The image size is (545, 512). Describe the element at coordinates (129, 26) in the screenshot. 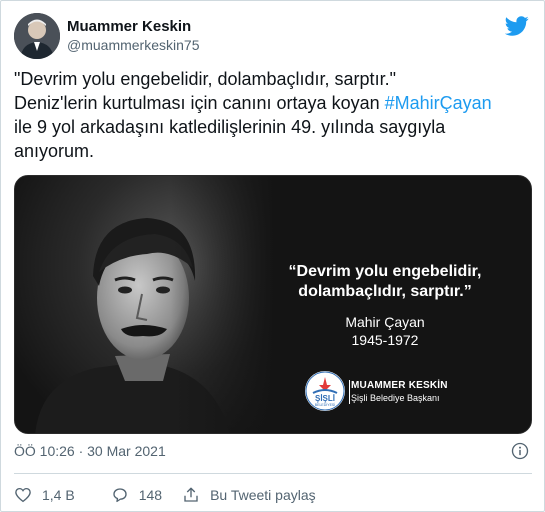

I see `display-name: Muammer Keskin` at that location.